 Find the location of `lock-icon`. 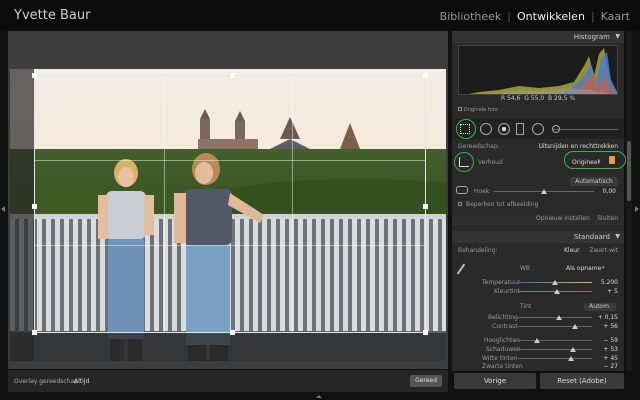

lock-icon is located at coordinates (612, 160).